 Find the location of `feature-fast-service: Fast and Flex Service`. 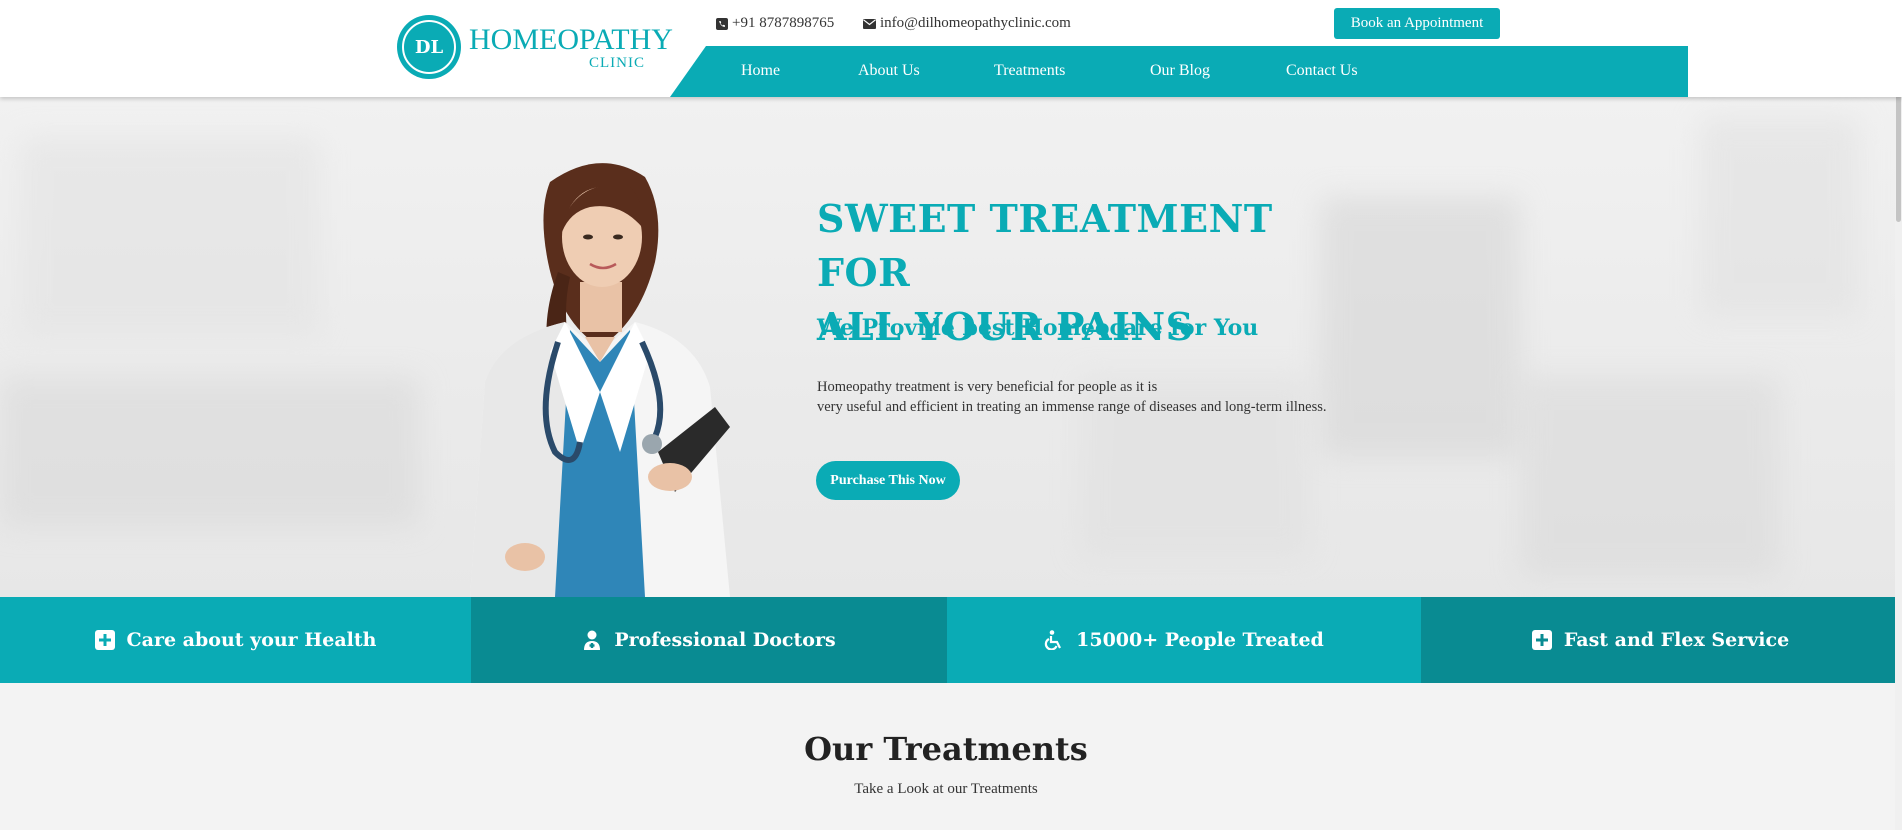

feature-fast-service: Fast and Flex Service is located at coordinates (1660, 640).